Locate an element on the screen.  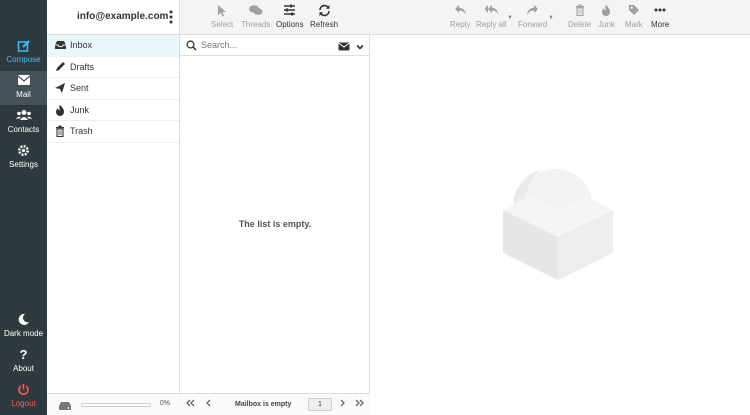
moon-icon is located at coordinates (23, 319).